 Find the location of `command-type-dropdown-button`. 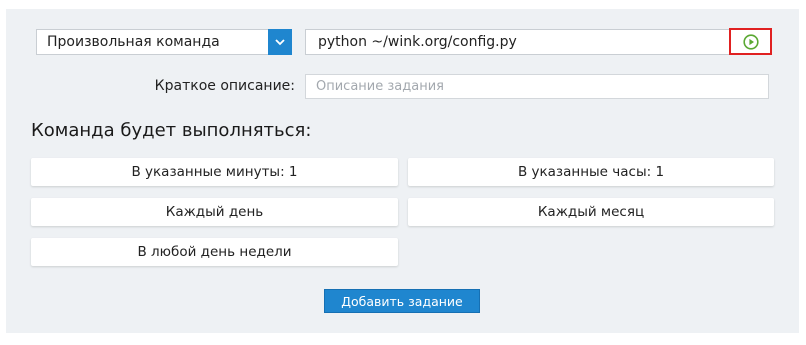

command-type-dropdown-button is located at coordinates (280, 42).